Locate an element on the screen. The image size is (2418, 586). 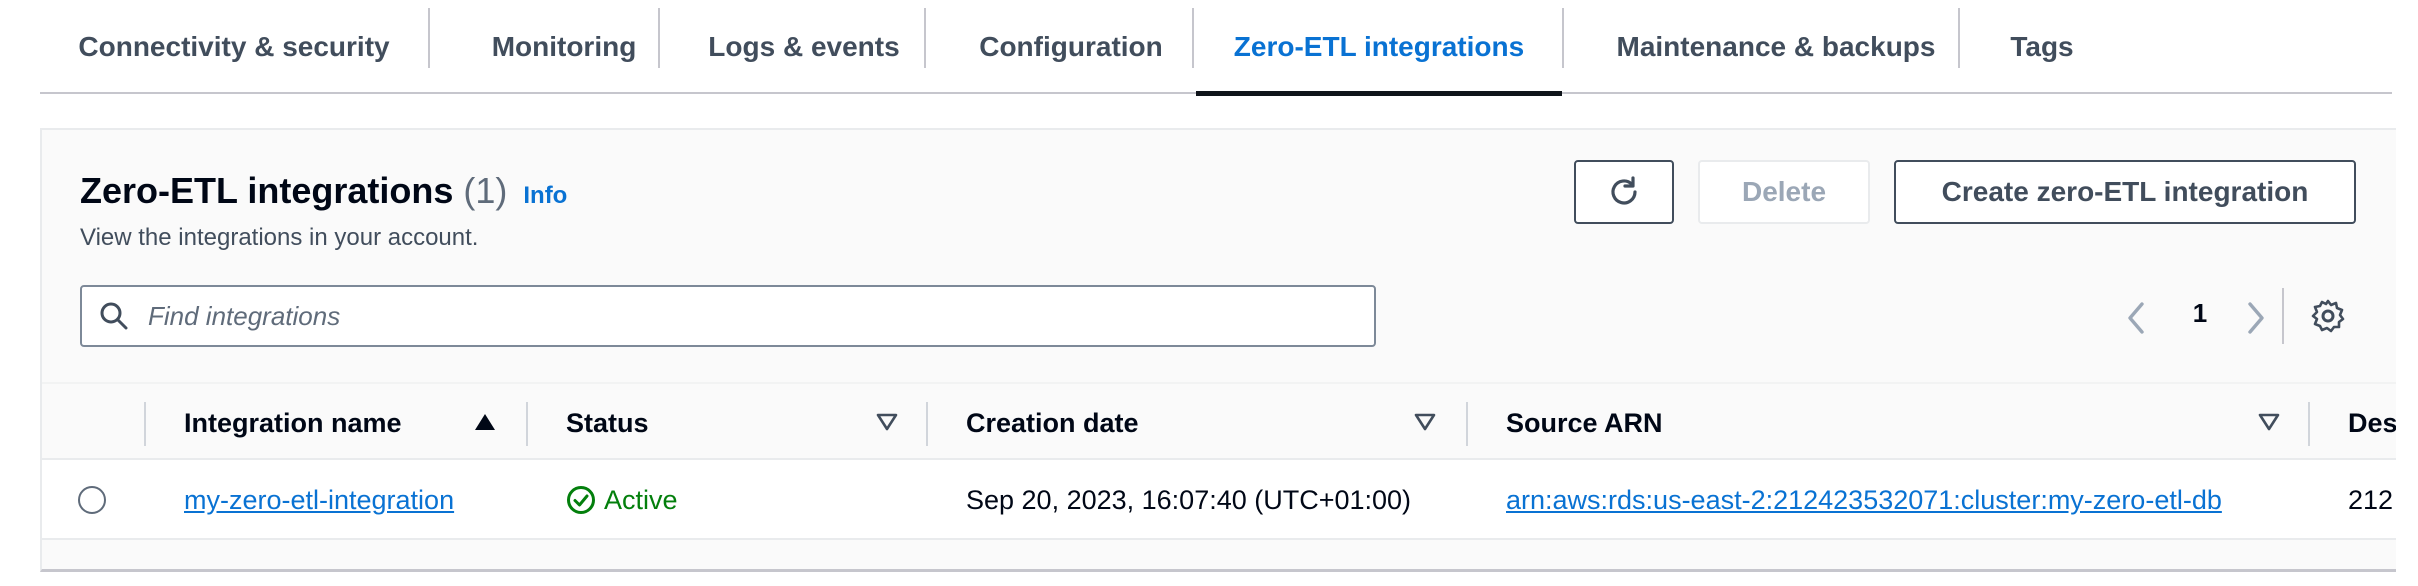
previous-page-icon is located at coordinates (2136, 318).